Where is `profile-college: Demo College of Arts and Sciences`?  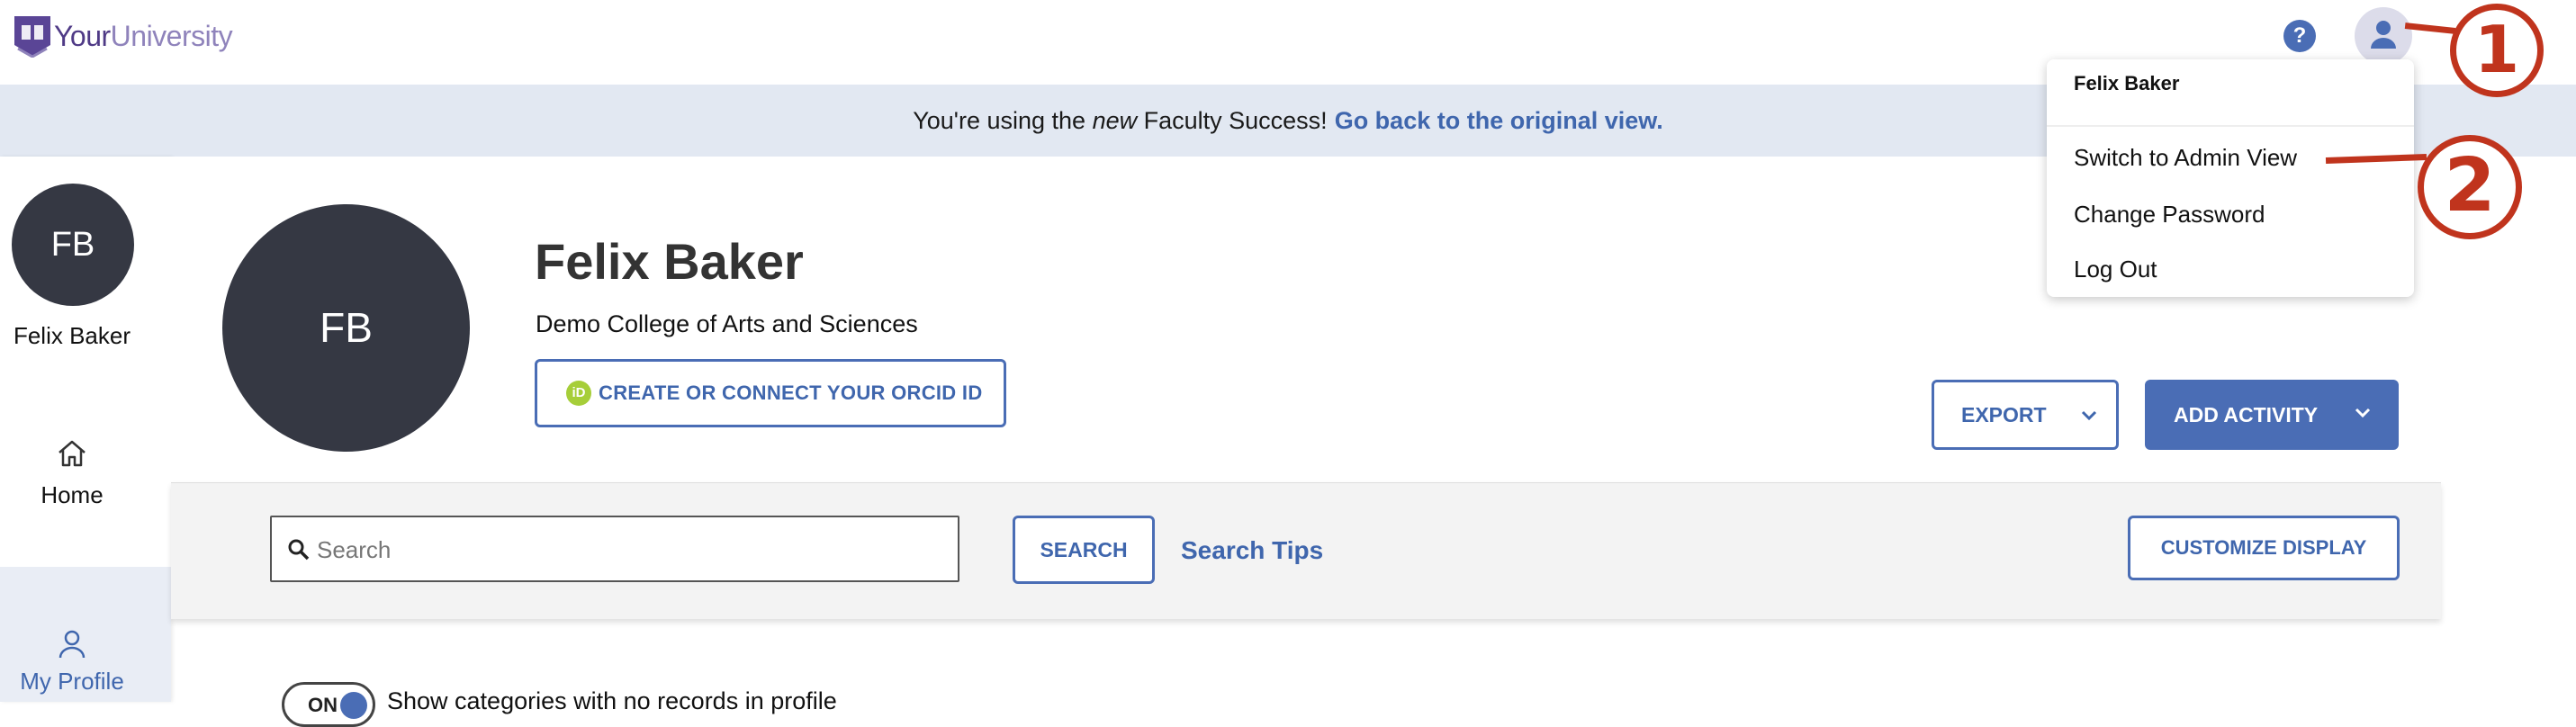 profile-college: Demo College of Arts and Sciences is located at coordinates (727, 323).